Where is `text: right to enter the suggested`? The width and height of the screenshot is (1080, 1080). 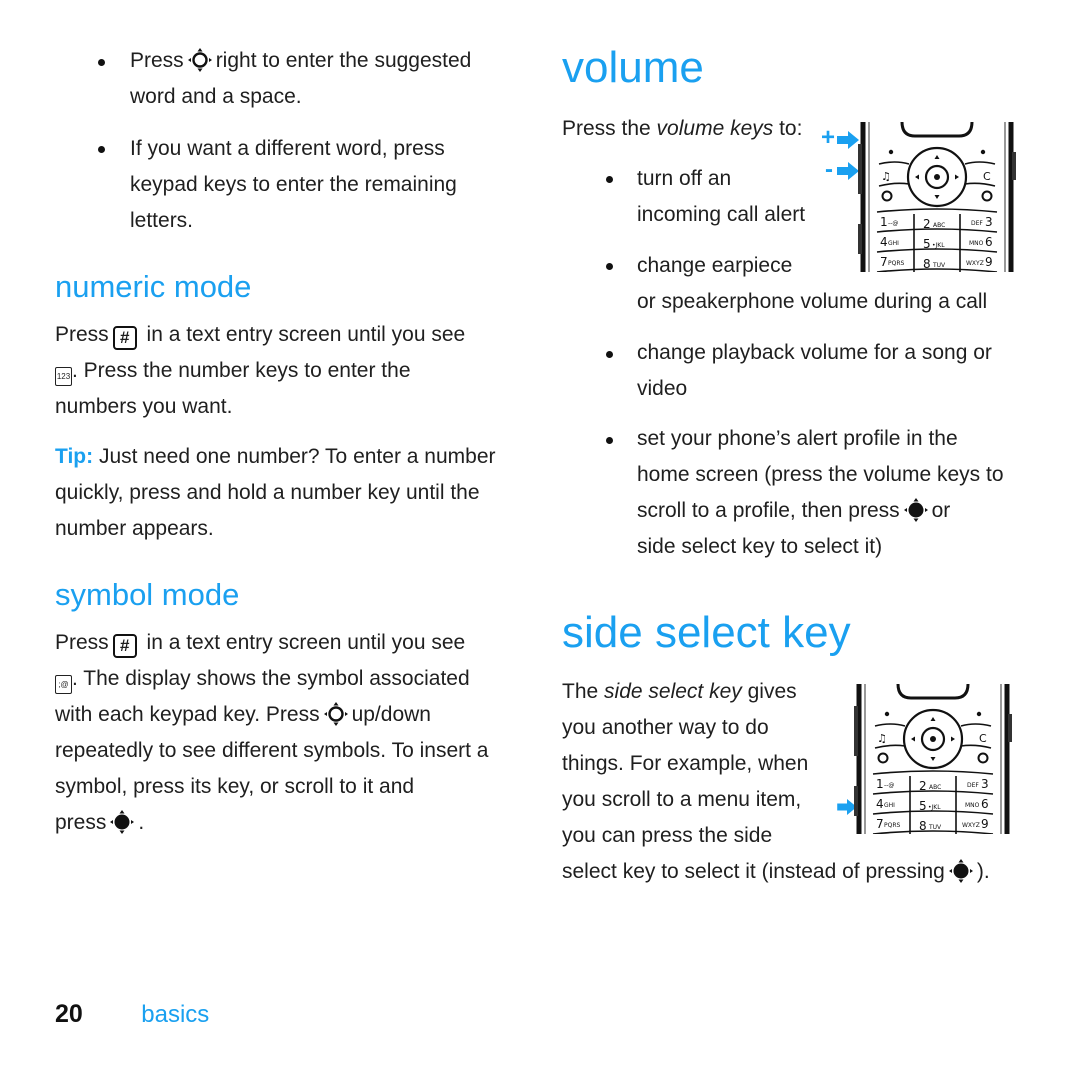 text: right to enter the suggested is located at coordinates (343, 60).